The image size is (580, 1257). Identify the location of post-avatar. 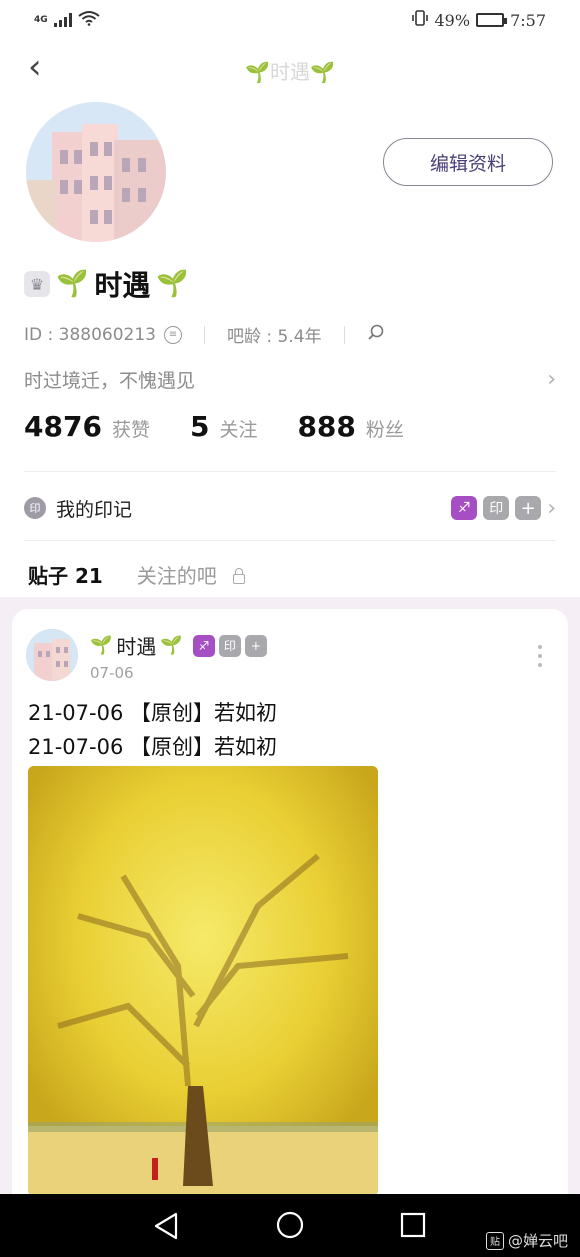
(52, 655).